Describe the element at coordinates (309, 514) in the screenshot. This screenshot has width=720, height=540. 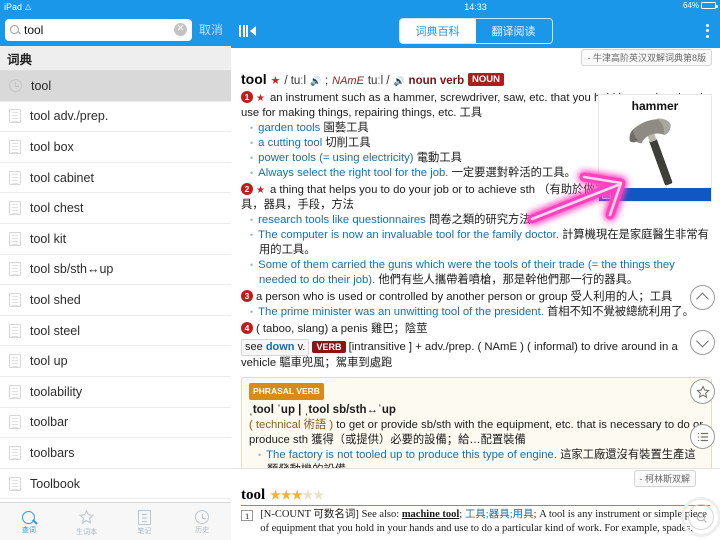
I see `grammar-label: [N-COUNT 可数名词]` at that location.